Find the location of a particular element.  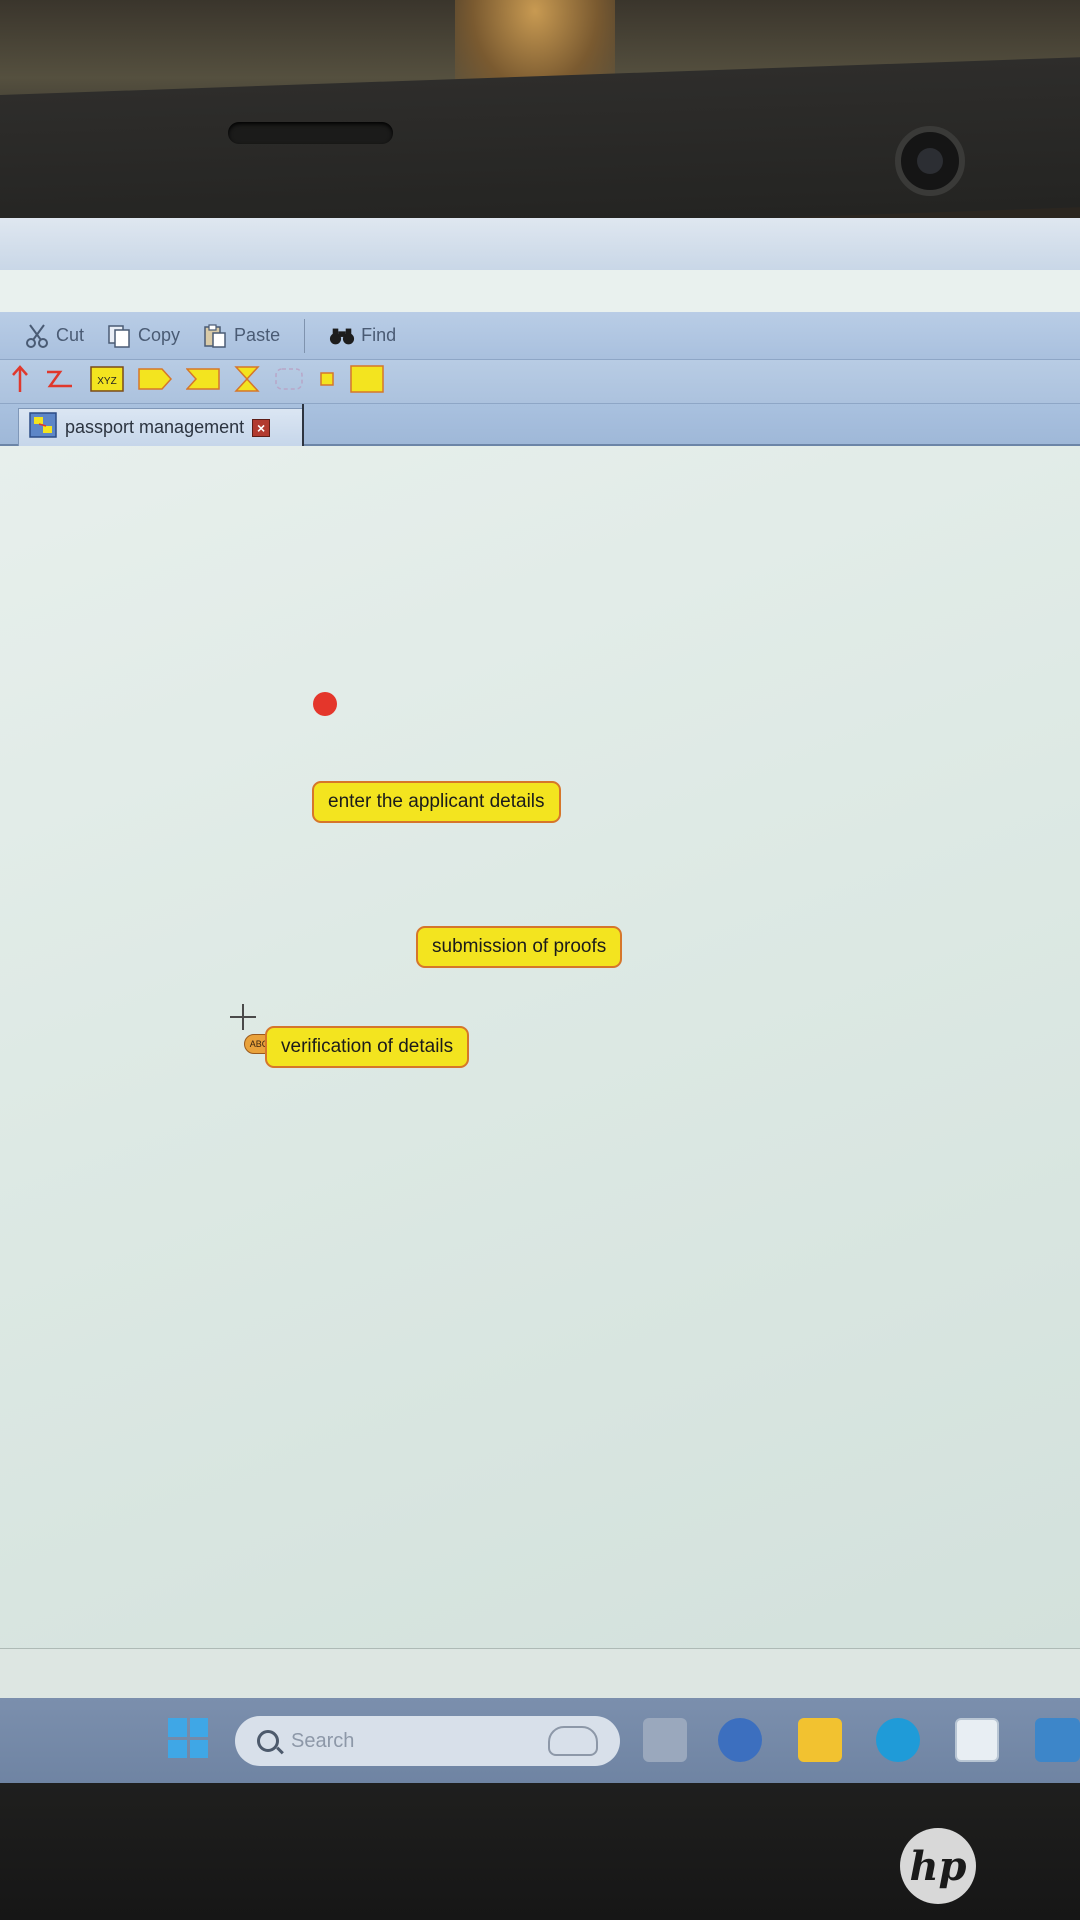

arrow-up-icon is located at coordinates (20, 381).